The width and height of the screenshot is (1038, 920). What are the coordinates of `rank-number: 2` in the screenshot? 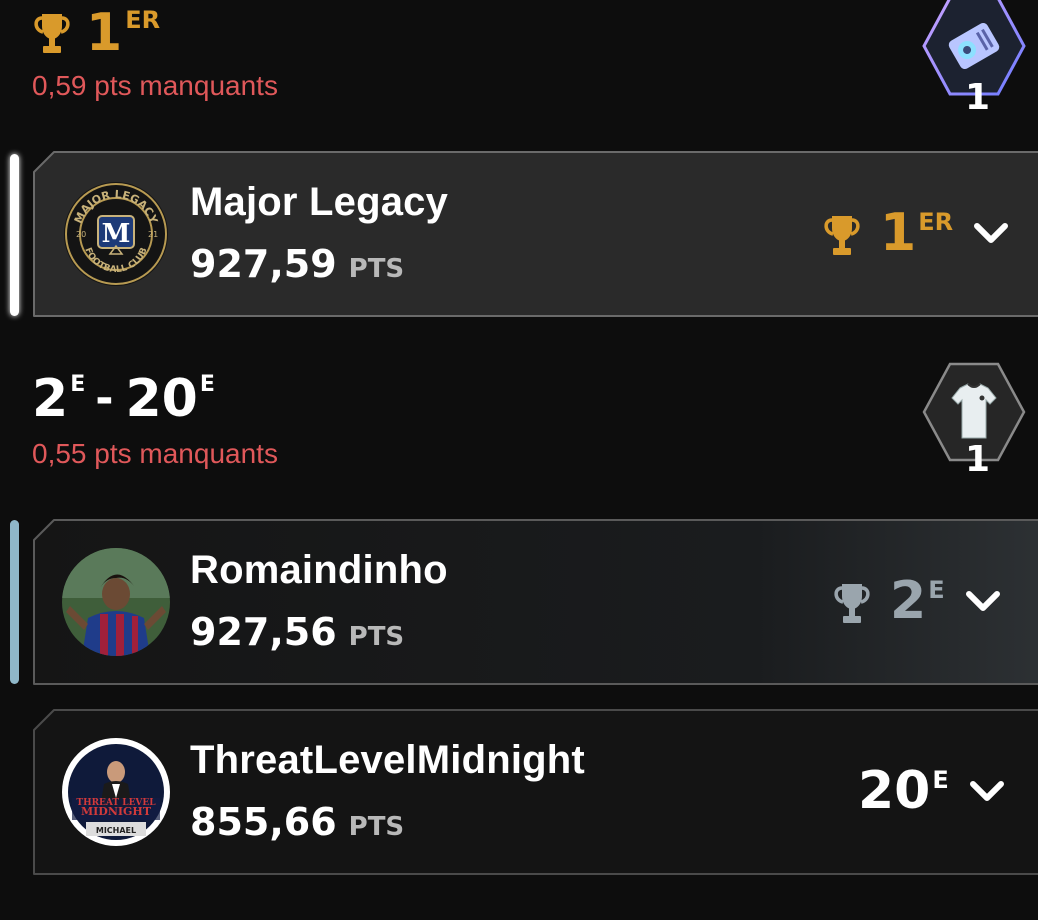 It's located at (908, 601).